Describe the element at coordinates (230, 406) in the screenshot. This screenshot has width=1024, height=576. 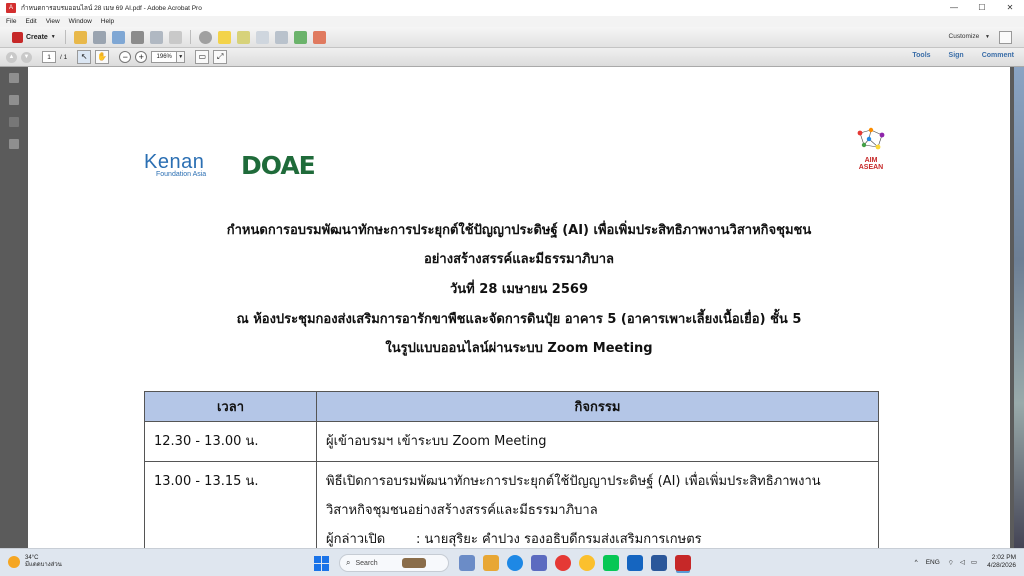
I see `header-time: เวลา` at that location.